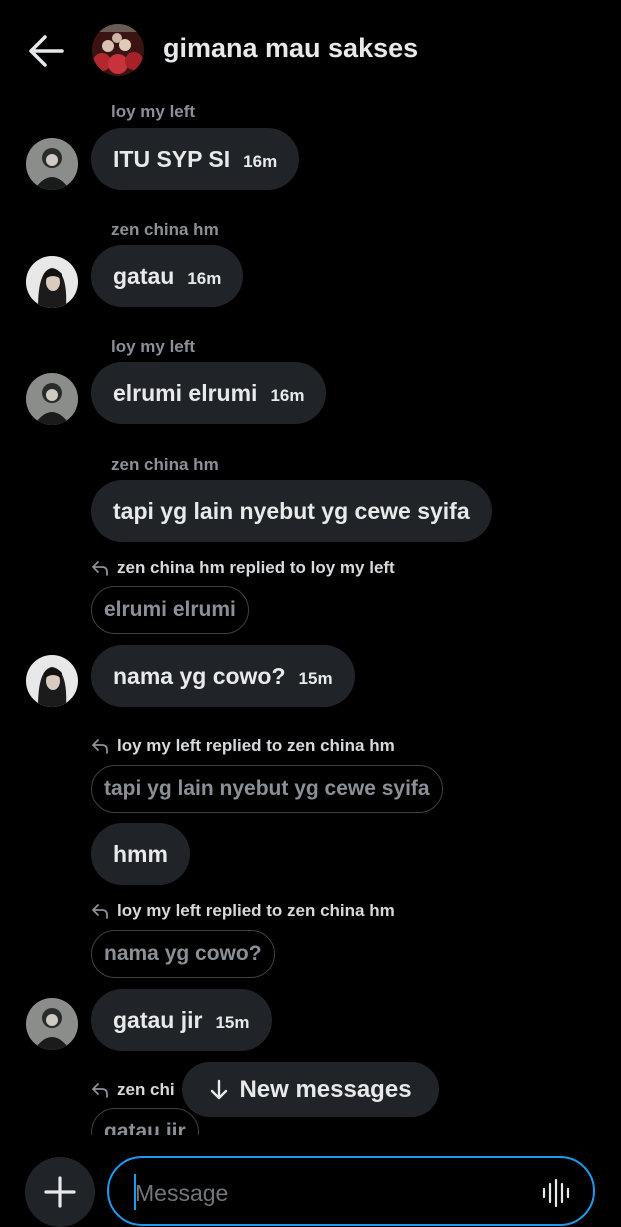 This screenshot has width=621, height=1227. Describe the element at coordinates (256, 567) in the screenshot. I see `reply-label-text: zen china hm replied to loy my left` at that location.